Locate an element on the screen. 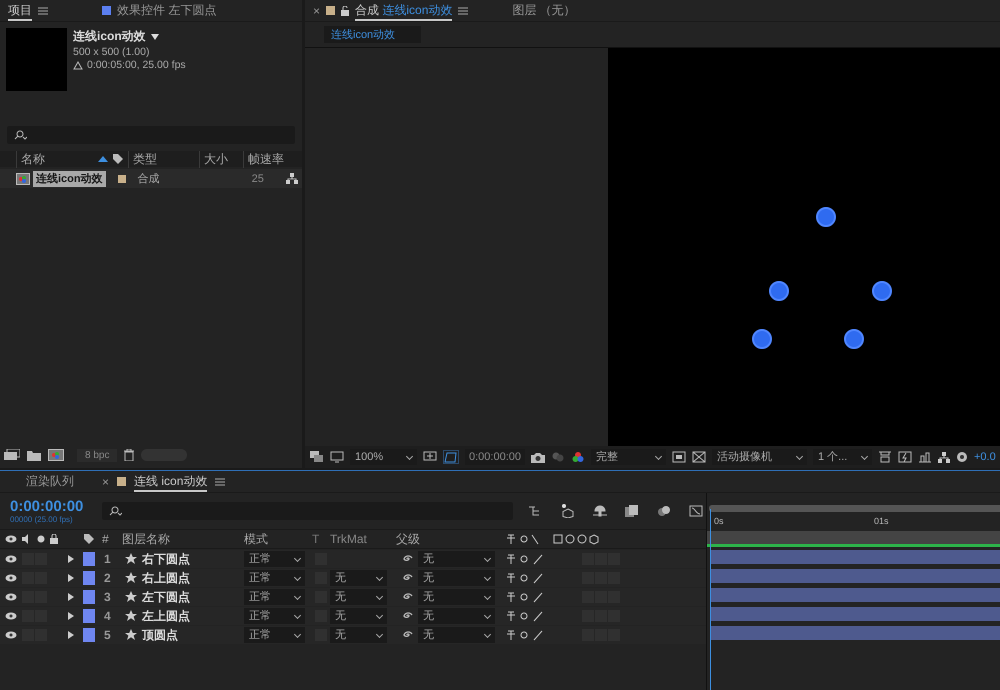 This screenshot has height=690, width=1000. current-time-field: 0:00:00:00 is located at coordinates (495, 457).